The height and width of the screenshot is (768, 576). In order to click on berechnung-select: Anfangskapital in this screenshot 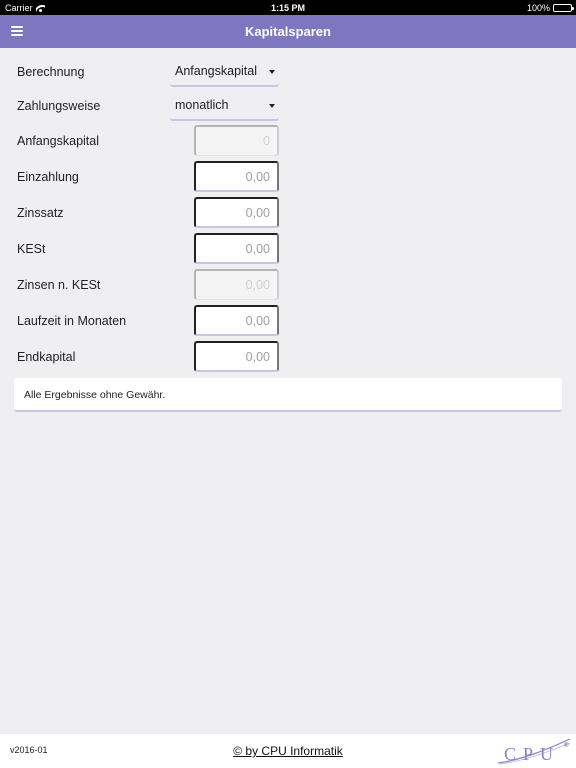, I will do `click(224, 72)`.